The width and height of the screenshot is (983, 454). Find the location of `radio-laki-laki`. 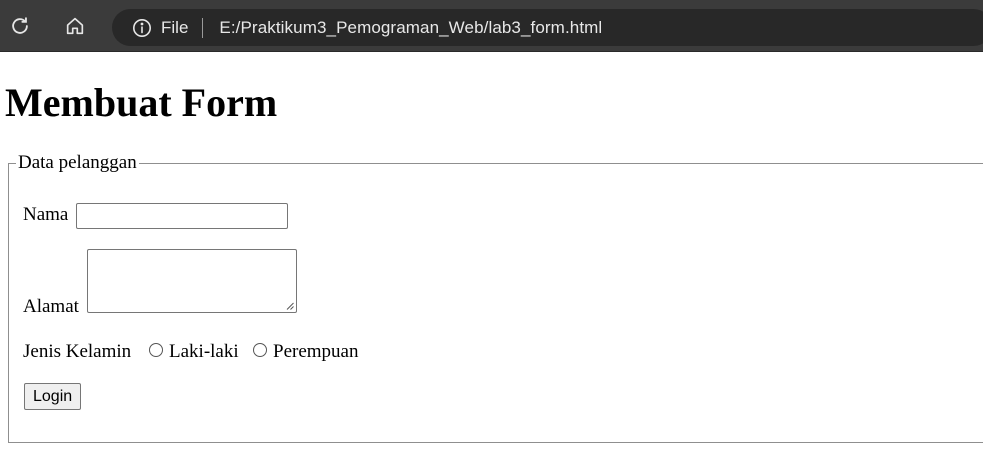

radio-laki-laki is located at coordinates (156, 350).